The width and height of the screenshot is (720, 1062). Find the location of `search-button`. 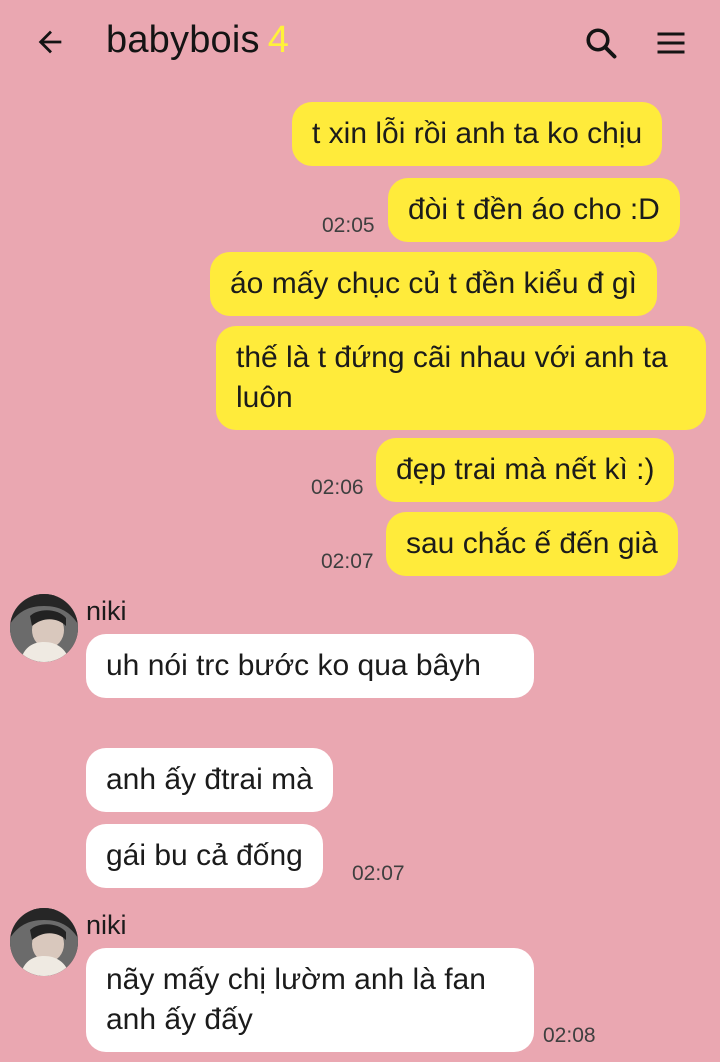

search-button is located at coordinates (601, 43).